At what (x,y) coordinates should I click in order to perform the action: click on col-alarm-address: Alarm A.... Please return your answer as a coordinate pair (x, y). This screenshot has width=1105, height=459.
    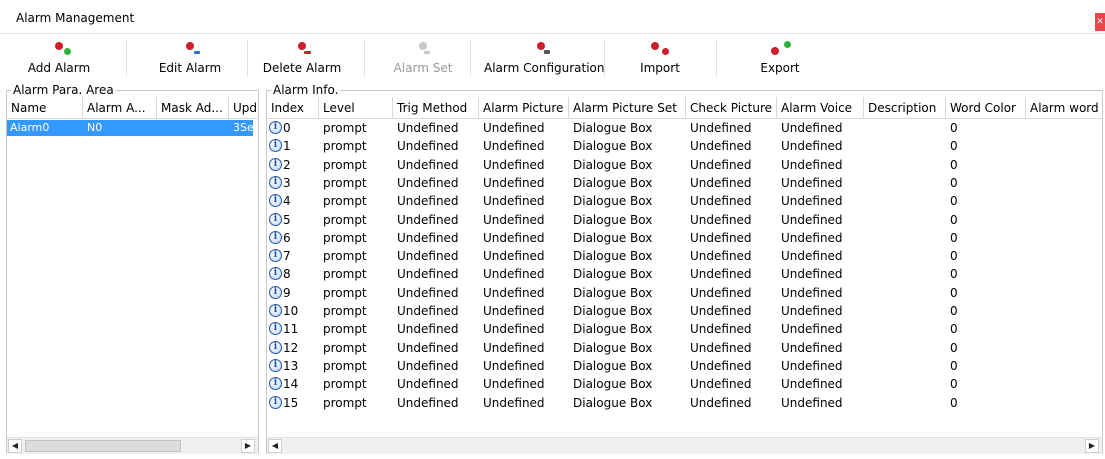
    Looking at the image, I should click on (120, 108).